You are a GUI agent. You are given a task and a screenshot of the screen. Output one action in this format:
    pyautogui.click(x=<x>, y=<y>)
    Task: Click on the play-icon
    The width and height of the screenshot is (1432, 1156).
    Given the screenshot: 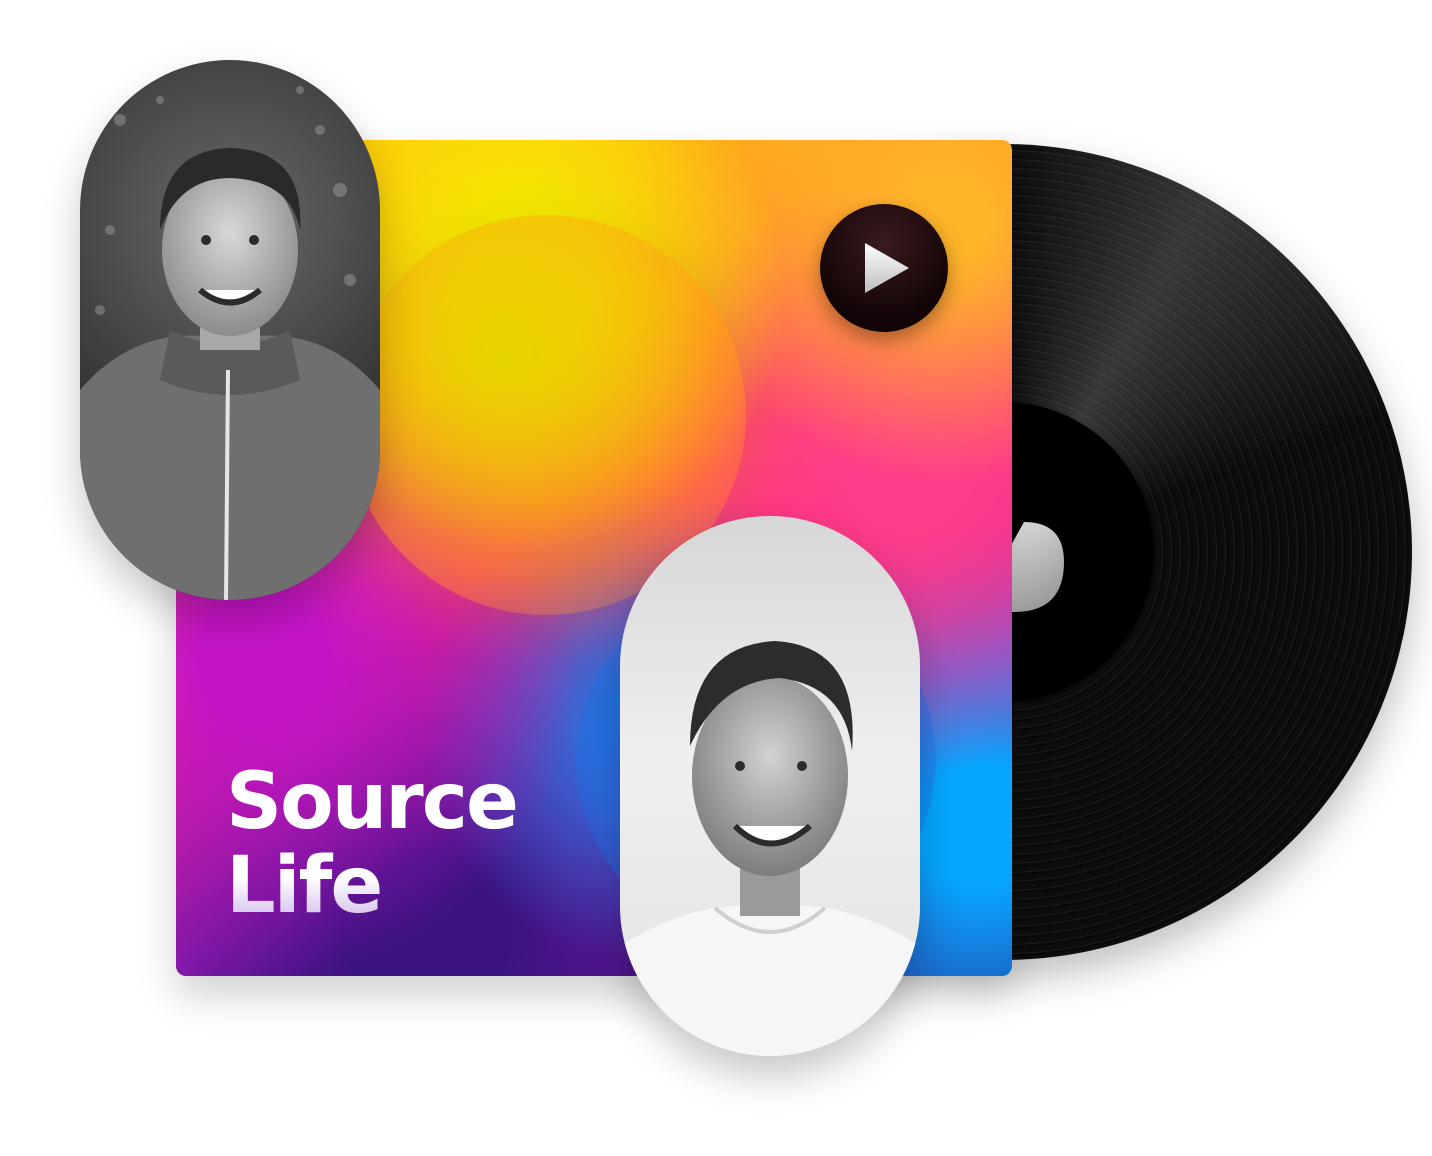 What is the action you would take?
    pyautogui.click(x=887, y=268)
    